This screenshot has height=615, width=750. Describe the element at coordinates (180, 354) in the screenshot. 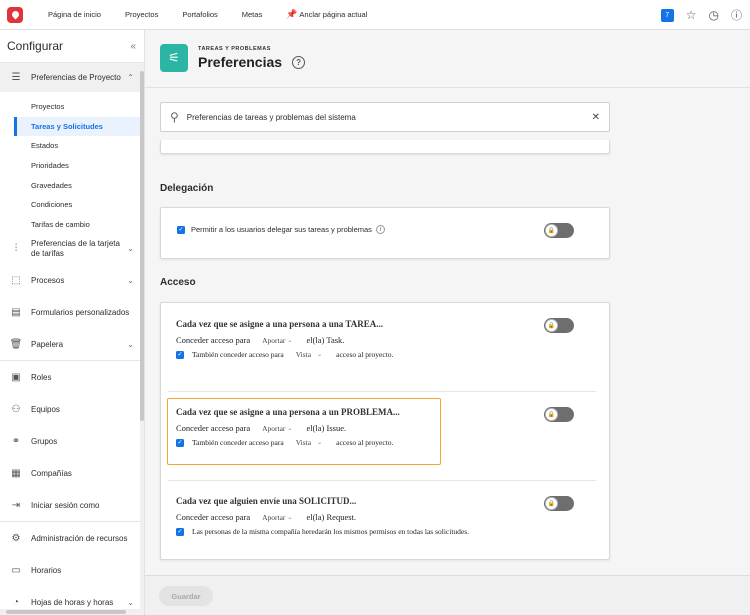

I see `also-grant-checkbox: ✓` at that location.